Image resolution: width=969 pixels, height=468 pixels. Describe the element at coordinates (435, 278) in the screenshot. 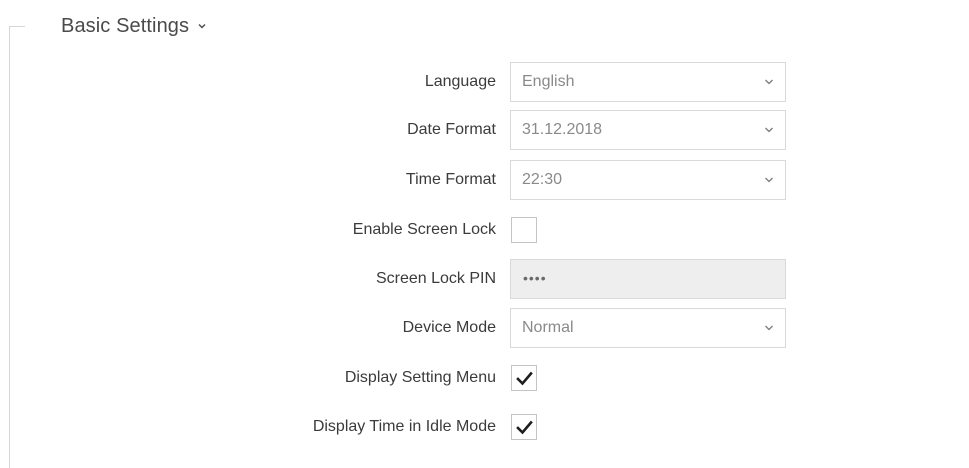

I see `screen-lock-pin-label: Screen Lock PIN` at that location.